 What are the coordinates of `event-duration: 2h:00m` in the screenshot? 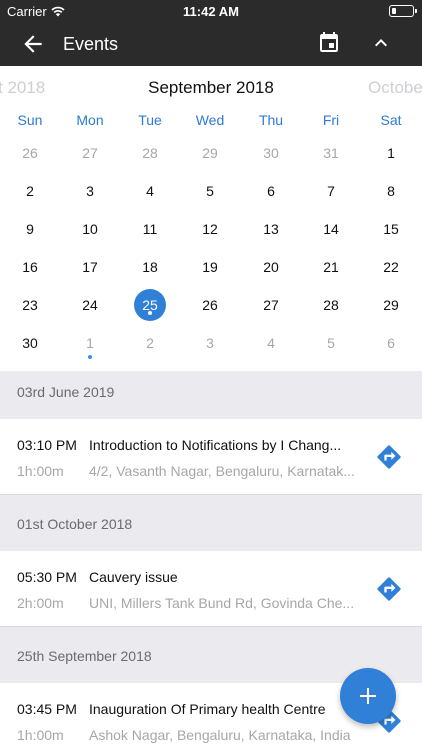 It's located at (40, 603).